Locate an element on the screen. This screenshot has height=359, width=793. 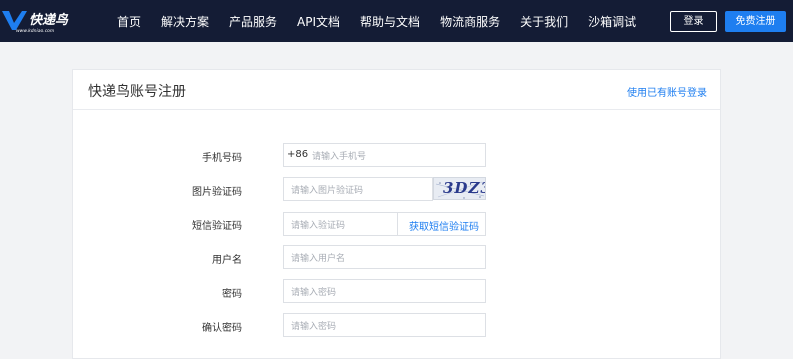
phone-input is located at coordinates (384, 157).